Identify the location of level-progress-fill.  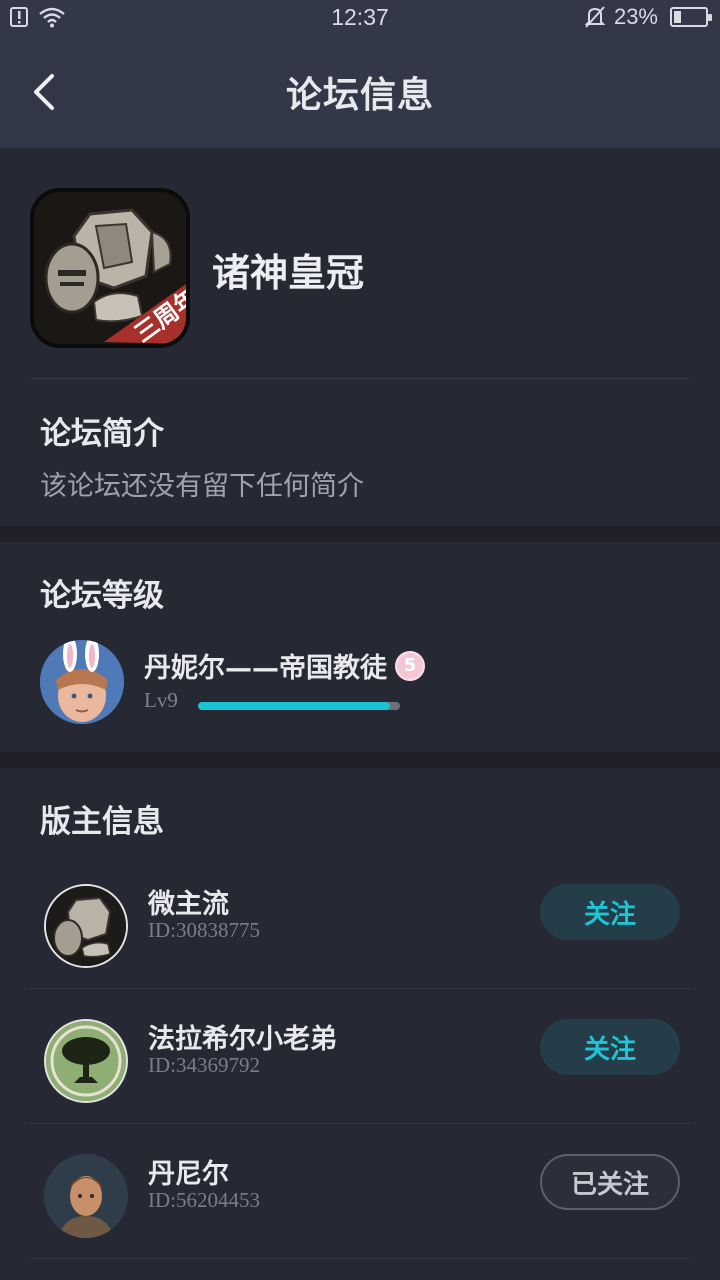
(294, 706).